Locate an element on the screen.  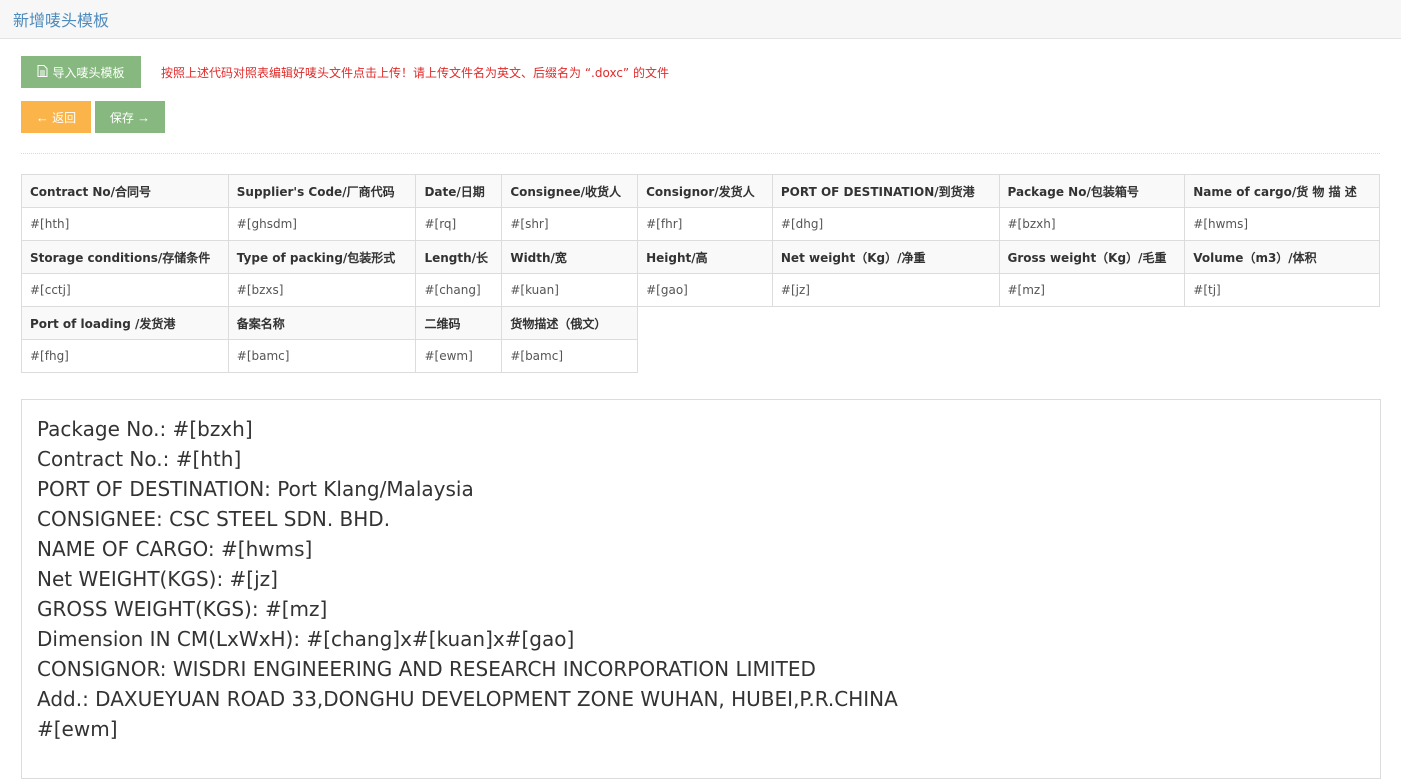
save-button: 保存 → is located at coordinates (130, 117).